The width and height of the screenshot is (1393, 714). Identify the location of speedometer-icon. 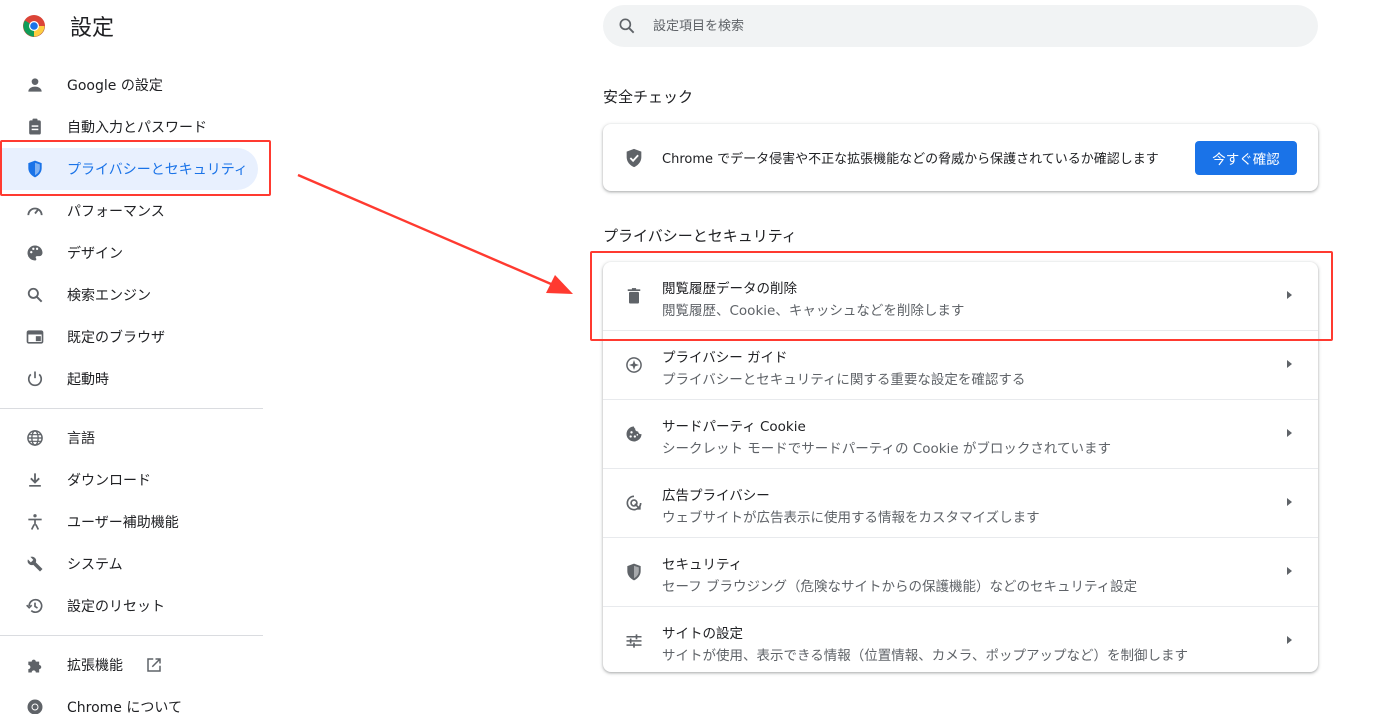
(35, 211).